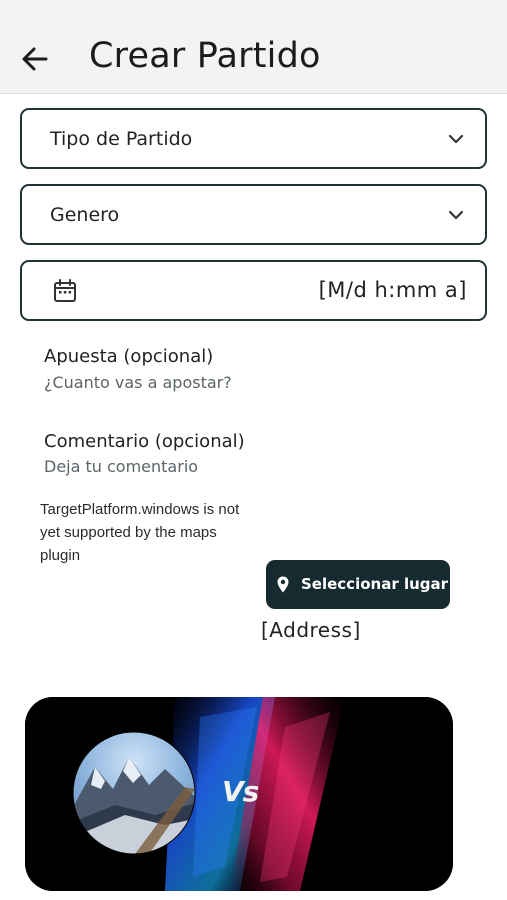 The image size is (507, 900). I want to click on back-button, so click(35, 59).